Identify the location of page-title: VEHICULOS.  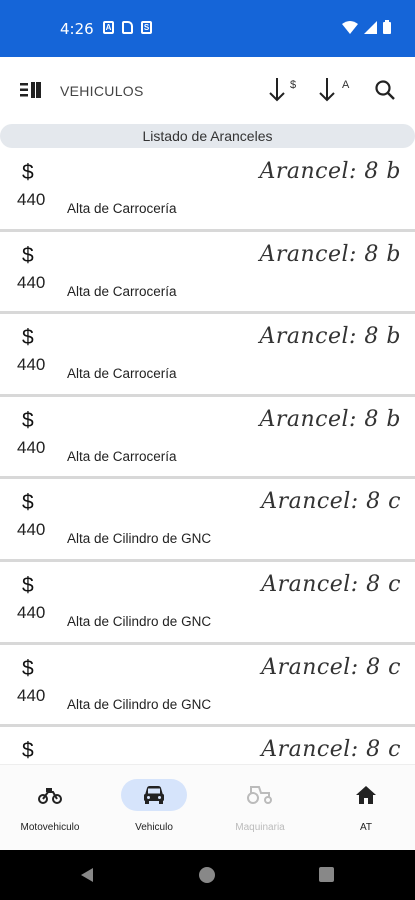
(102, 91).